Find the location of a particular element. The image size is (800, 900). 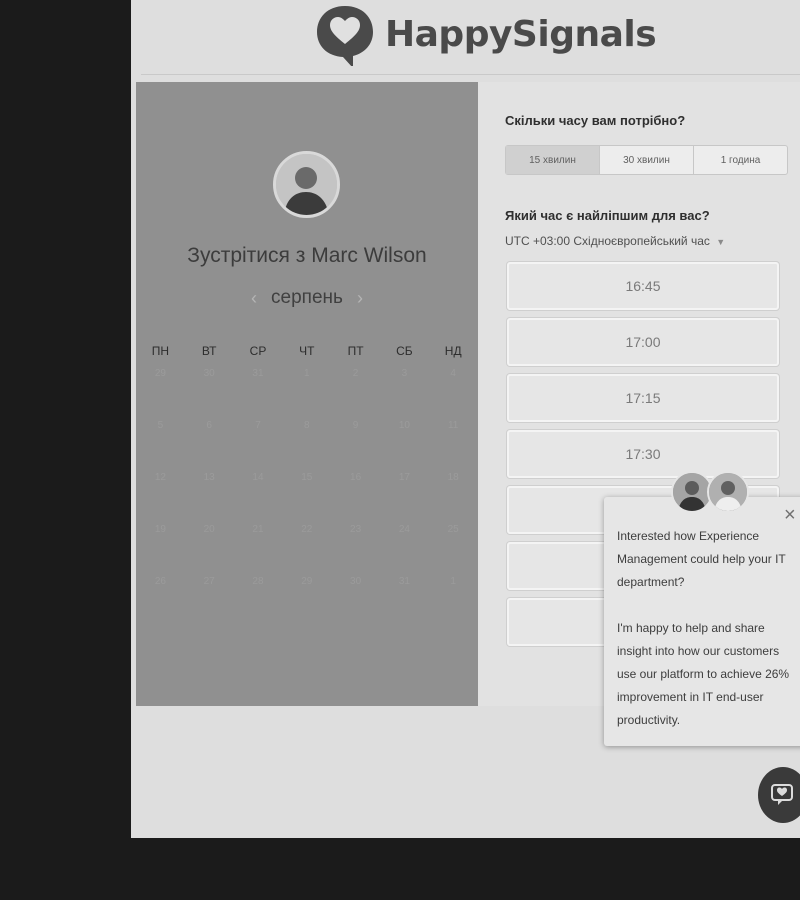

calendar-day: 23 is located at coordinates (356, 529).